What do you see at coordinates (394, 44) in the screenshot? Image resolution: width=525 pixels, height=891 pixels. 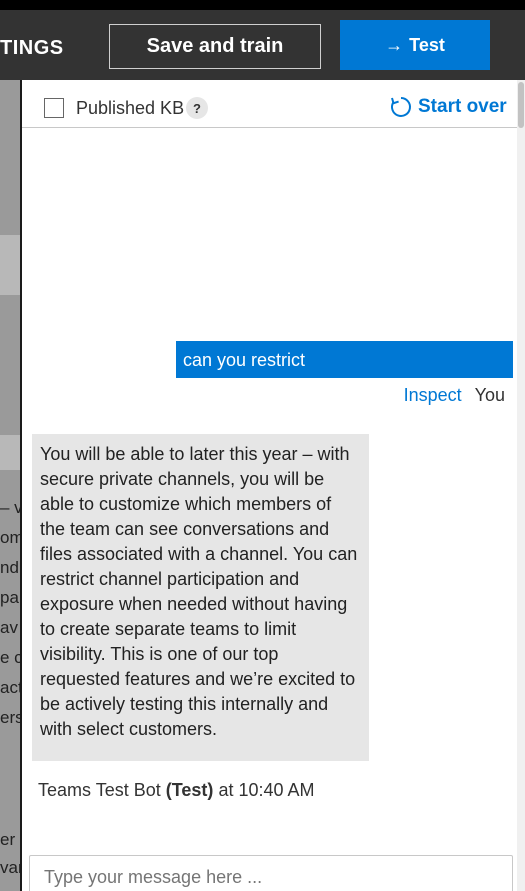 I see `arrow-right-icon: →` at bounding box center [394, 44].